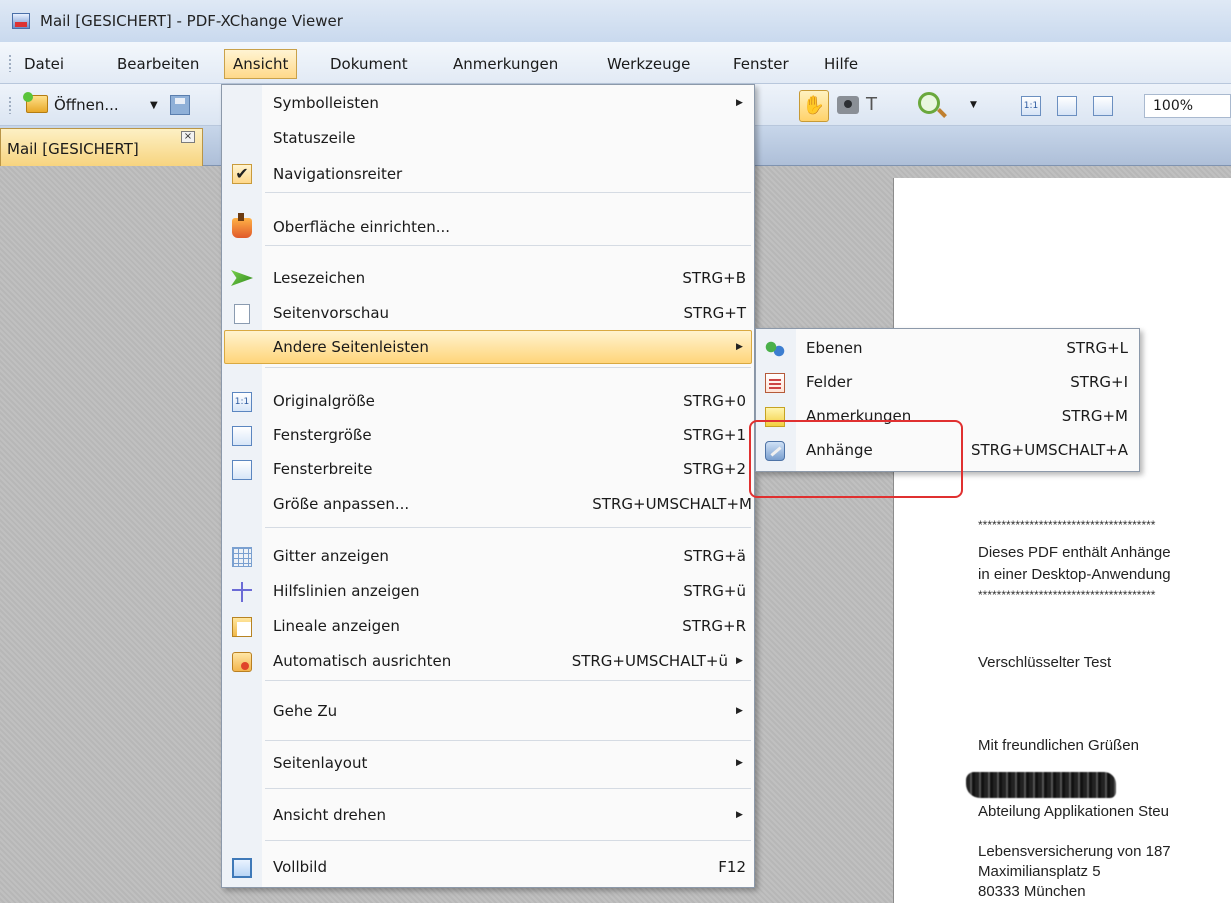 This screenshot has height=903, width=1231. What do you see at coordinates (242, 557) in the screenshot?
I see `grid-icon` at bounding box center [242, 557].